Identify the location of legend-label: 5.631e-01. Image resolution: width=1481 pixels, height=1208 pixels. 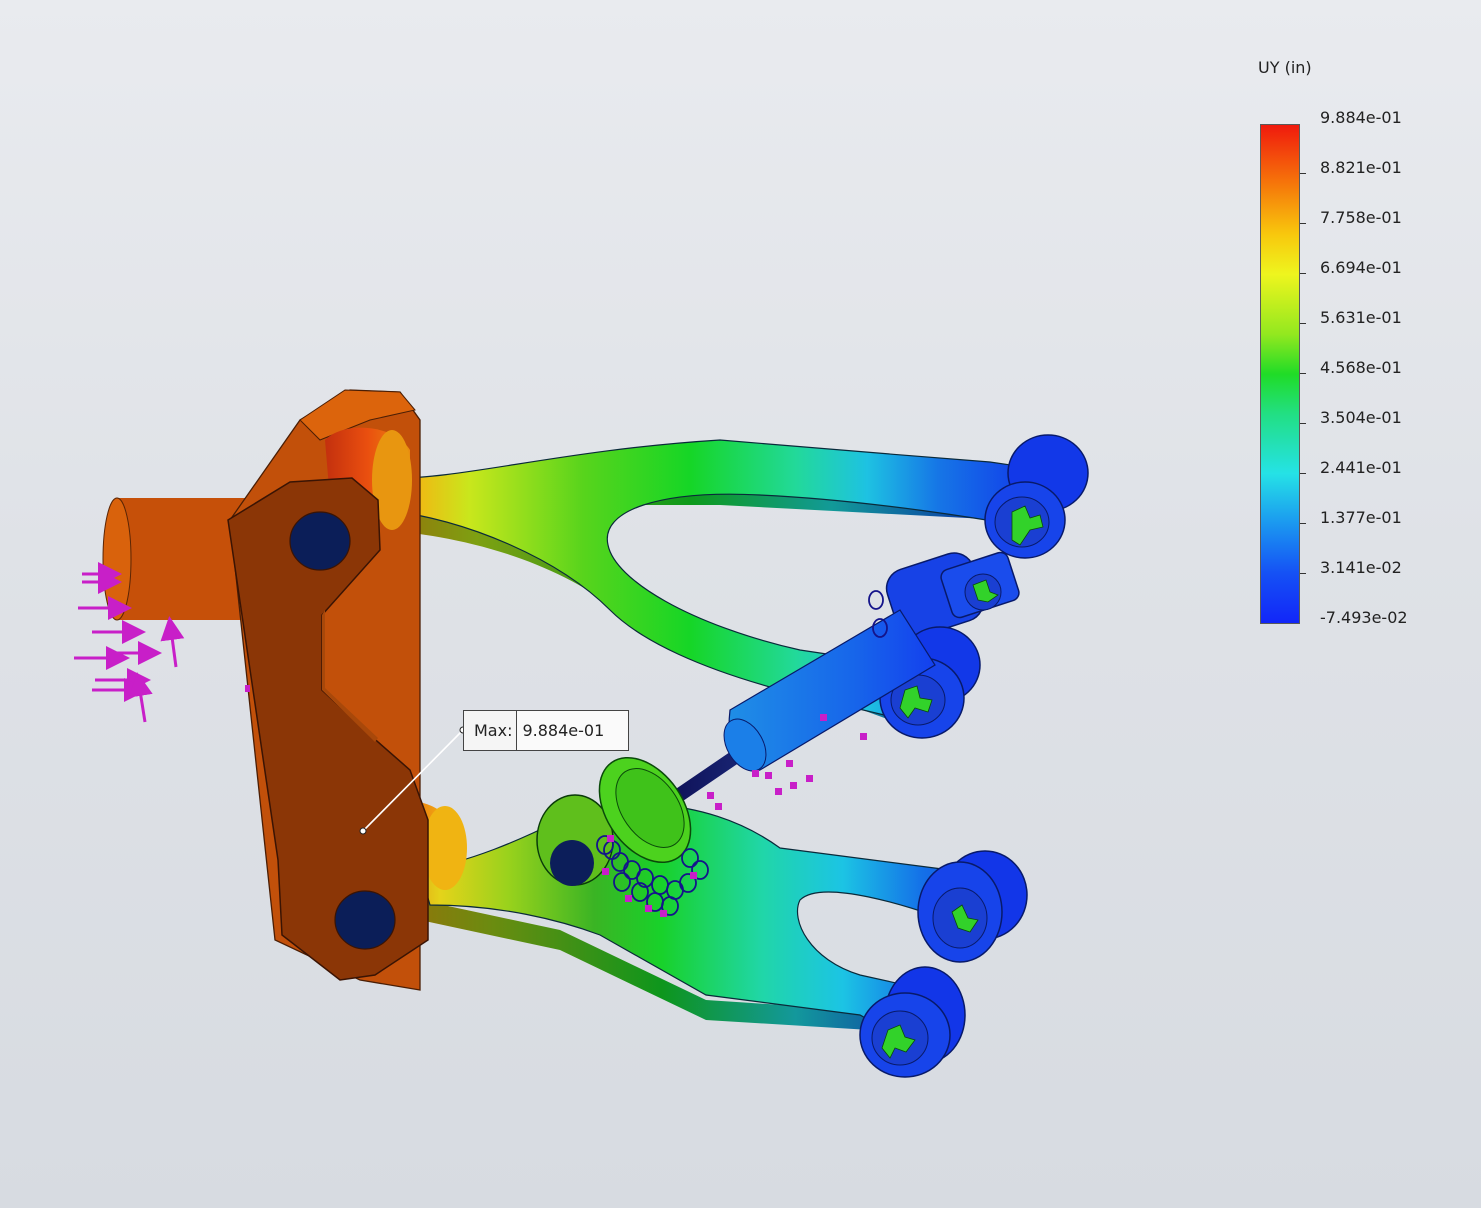
(1361, 317).